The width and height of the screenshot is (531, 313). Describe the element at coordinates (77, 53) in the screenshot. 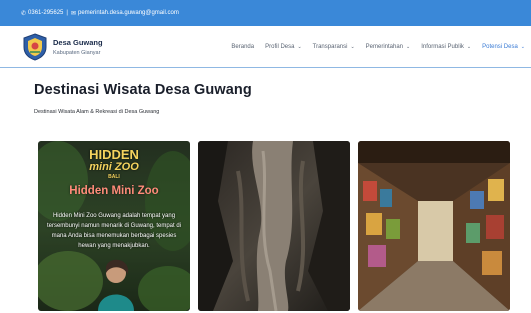

I see `brand-subtitle: Kabupaten Gianyar` at that location.